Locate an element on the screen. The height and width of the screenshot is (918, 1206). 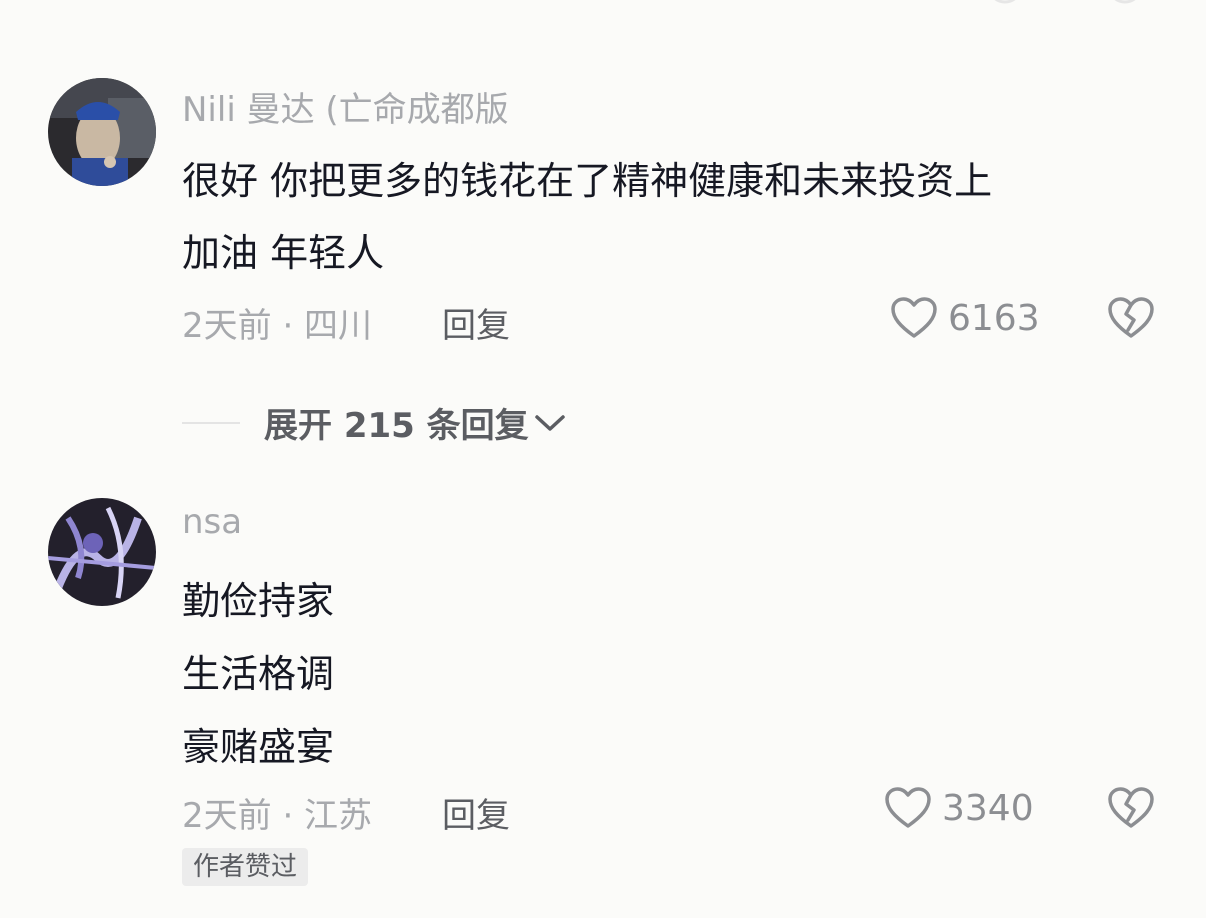
expand-replies-button: 展开 215 条回复 is located at coordinates (374, 422).